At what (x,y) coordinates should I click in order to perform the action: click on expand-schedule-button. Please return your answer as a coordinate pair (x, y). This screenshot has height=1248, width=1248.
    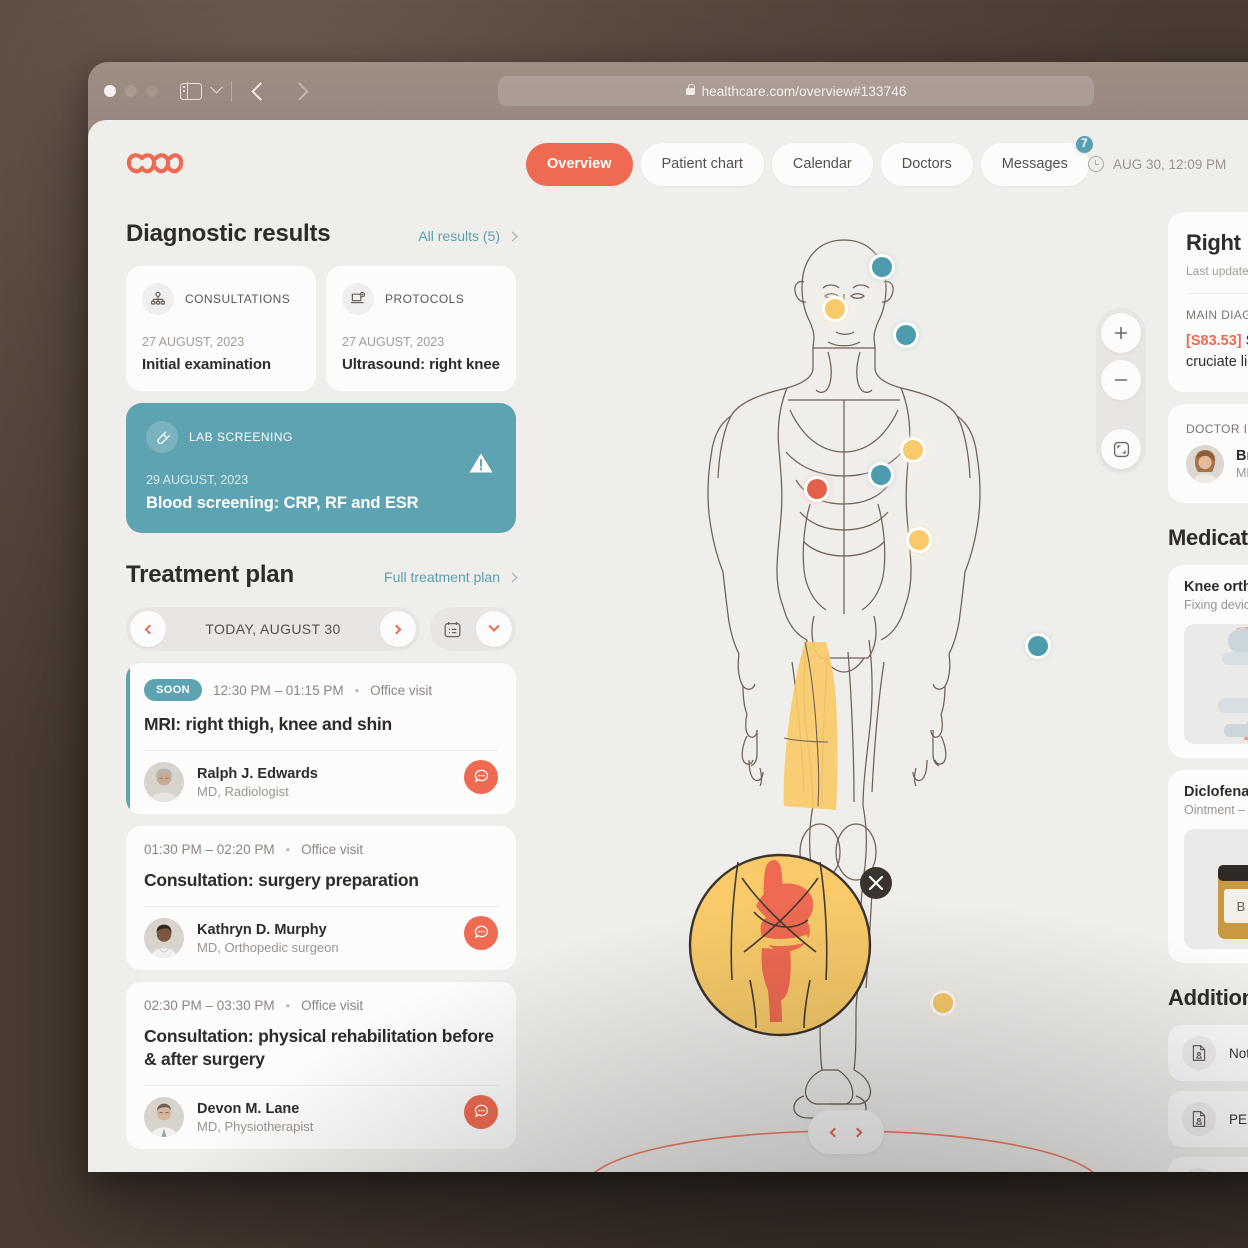
    Looking at the image, I should click on (494, 629).